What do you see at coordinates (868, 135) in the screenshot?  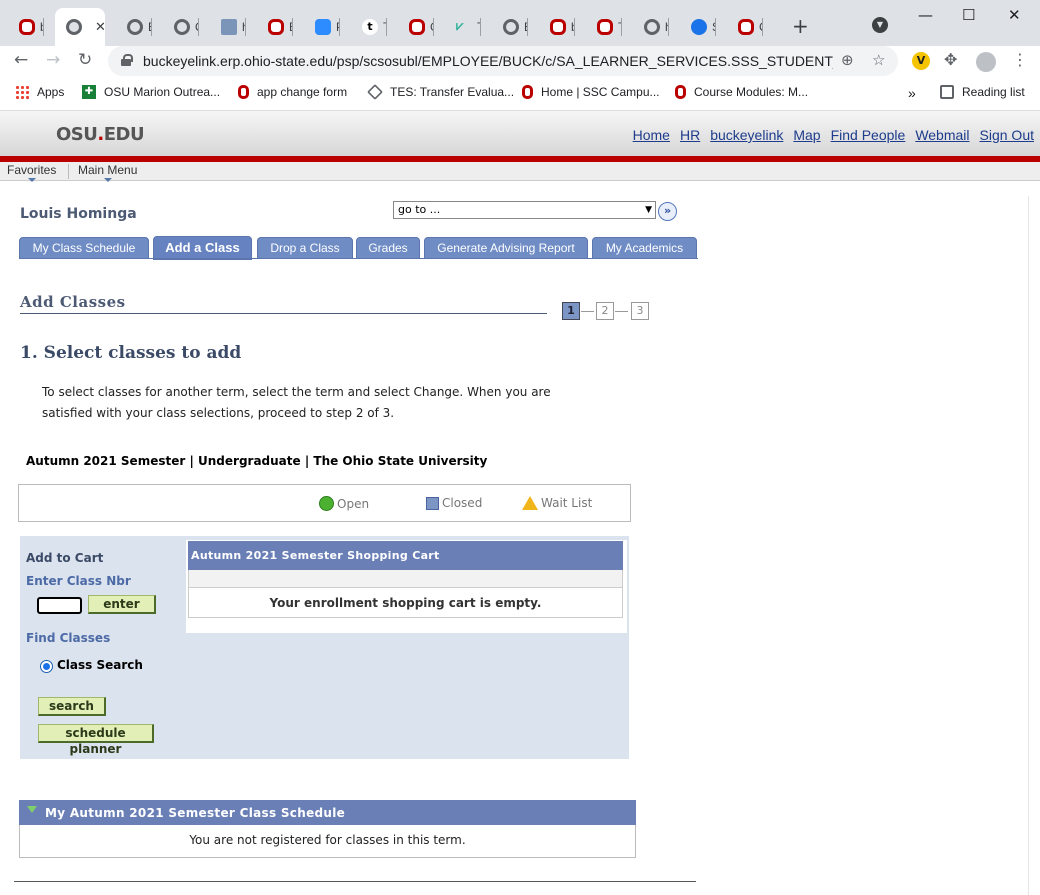 I see `link-find-people: Find People` at bounding box center [868, 135].